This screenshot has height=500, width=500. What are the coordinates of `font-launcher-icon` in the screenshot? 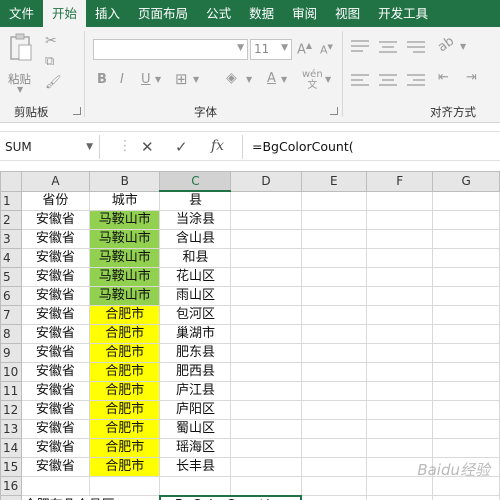 It's located at (334, 111).